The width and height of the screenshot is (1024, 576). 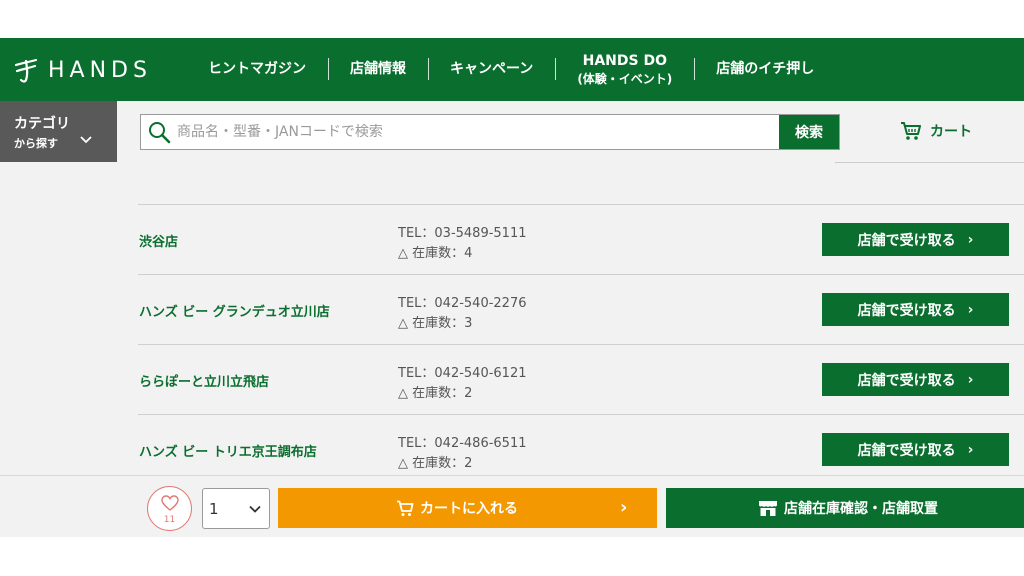 I want to click on quantity-value: 1, so click(x=214, y=509).